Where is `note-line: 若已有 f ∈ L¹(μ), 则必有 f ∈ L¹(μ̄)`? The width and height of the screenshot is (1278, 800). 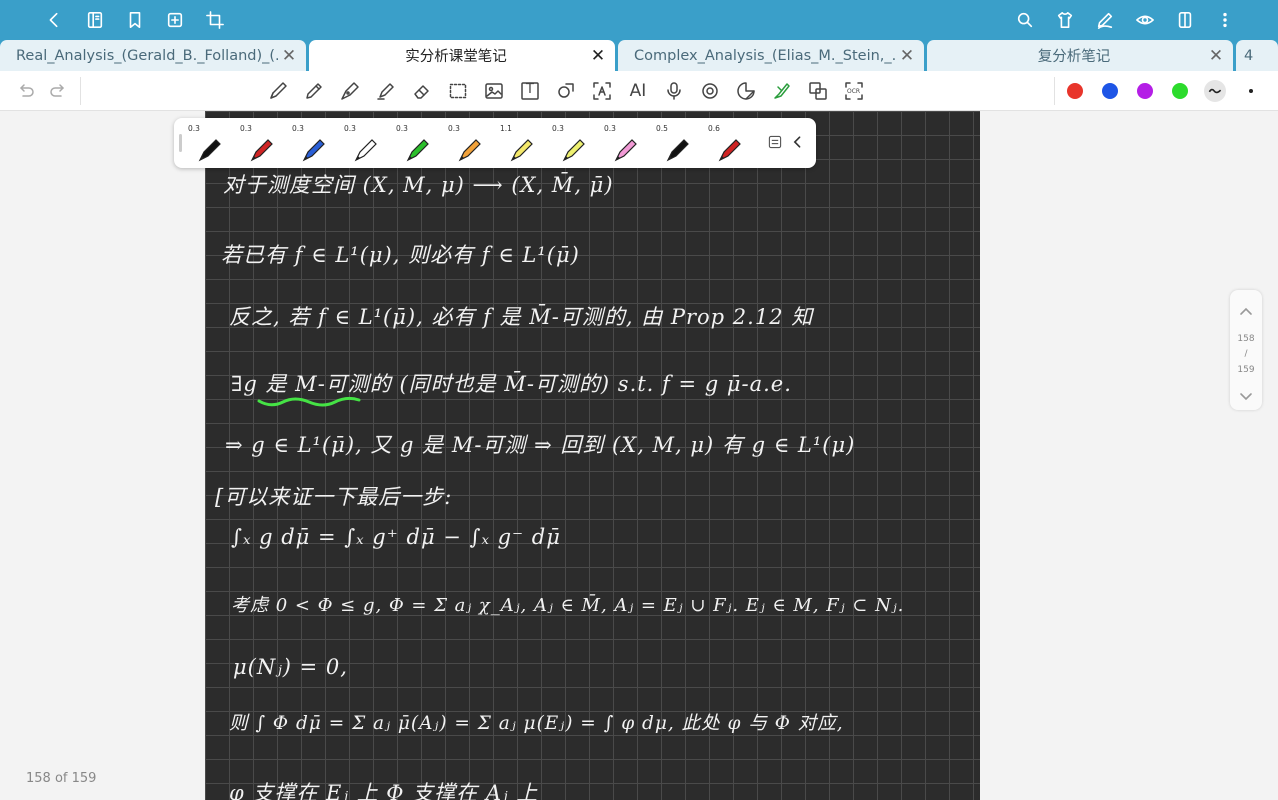 note-line: 若已有 f ∈ L¹(μ), 则必有 f ∈ L¹(μ̄) is located at coordinates (400, 255).